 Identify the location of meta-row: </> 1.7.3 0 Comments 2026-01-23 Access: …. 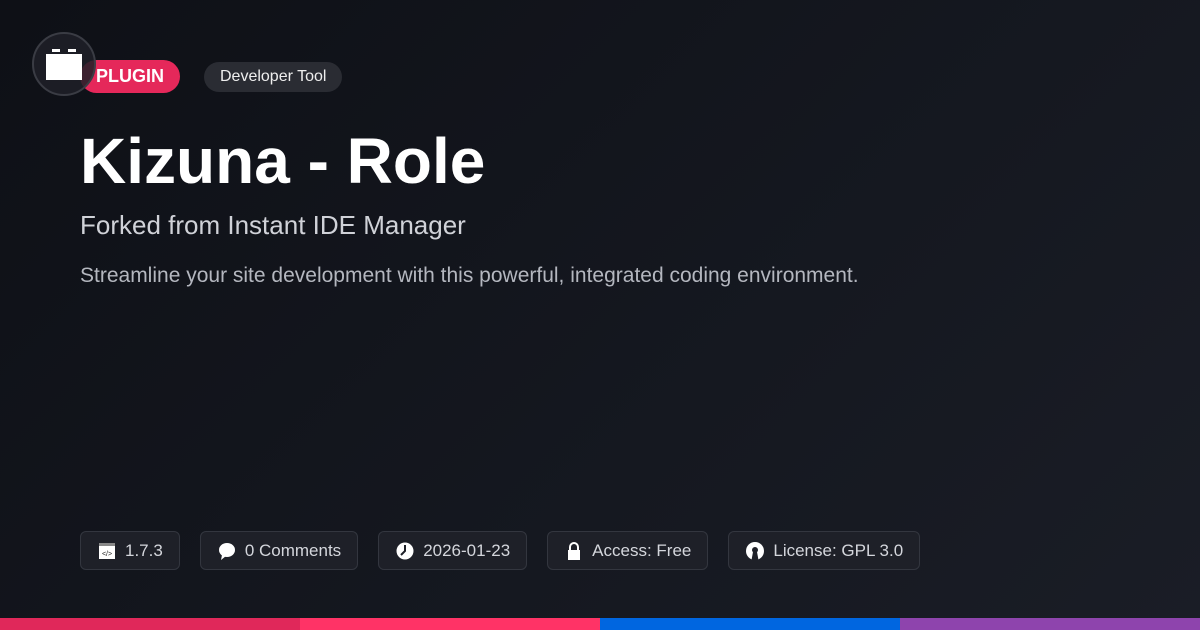
(500, 550).